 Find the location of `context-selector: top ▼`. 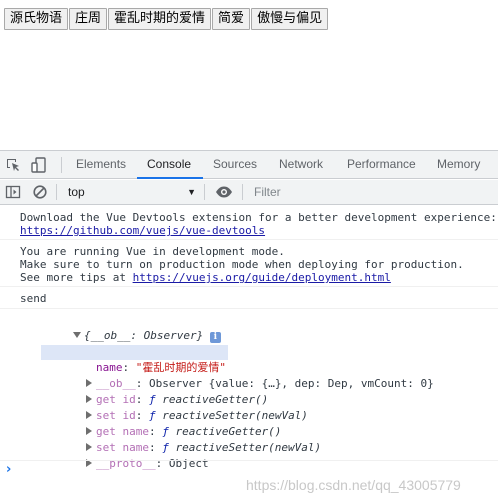

context-selector: top ▼ is located at coordinates (131, 192).